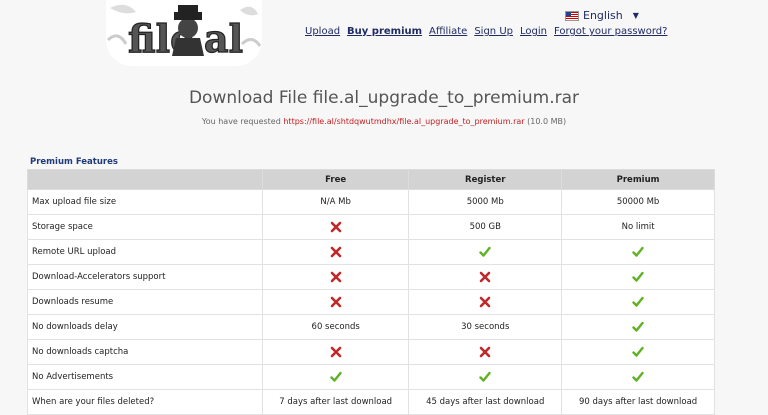 This screenshot has width=768, height=415. Describe the element at coordinates (485, 227) in the screenshot. I see `register-cell: 500 GB` at that location.